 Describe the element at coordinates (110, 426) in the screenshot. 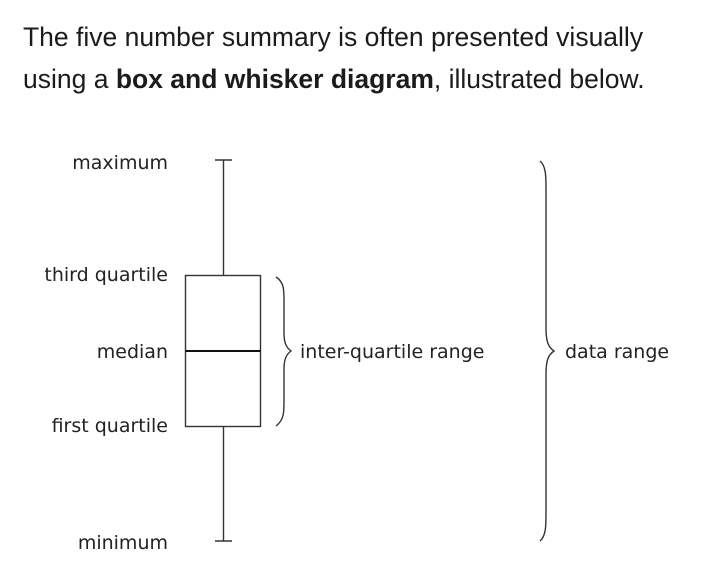

I see `label-first-quartile: first quartile` at that location.